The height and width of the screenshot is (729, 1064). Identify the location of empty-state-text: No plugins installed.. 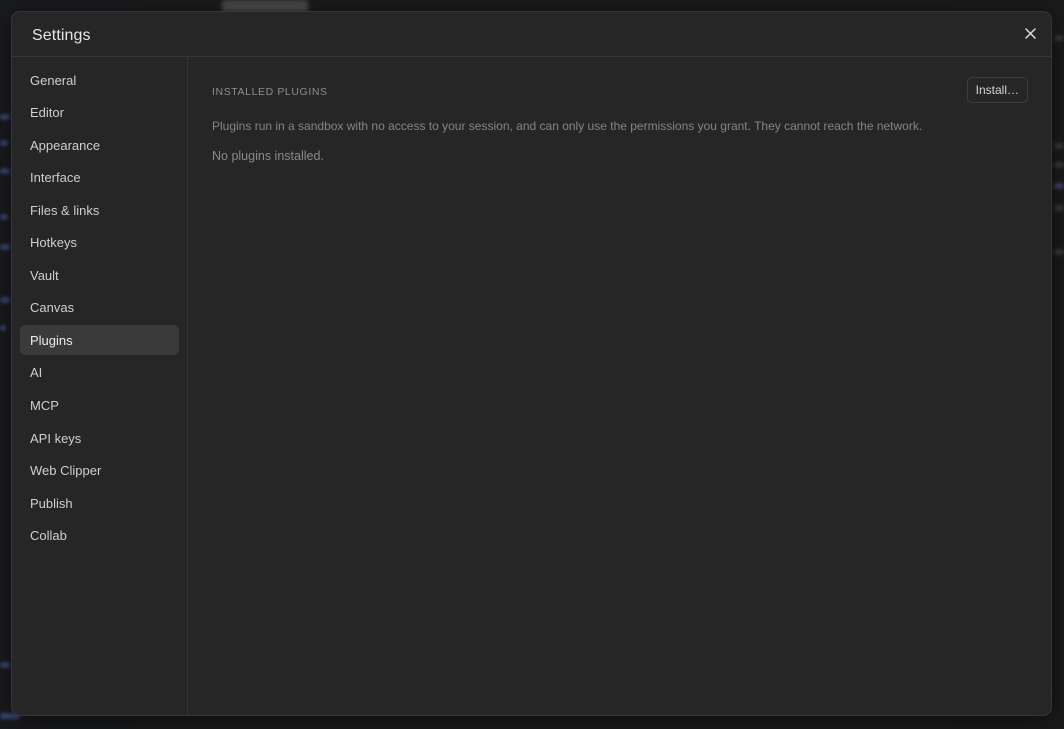
(268, 156).